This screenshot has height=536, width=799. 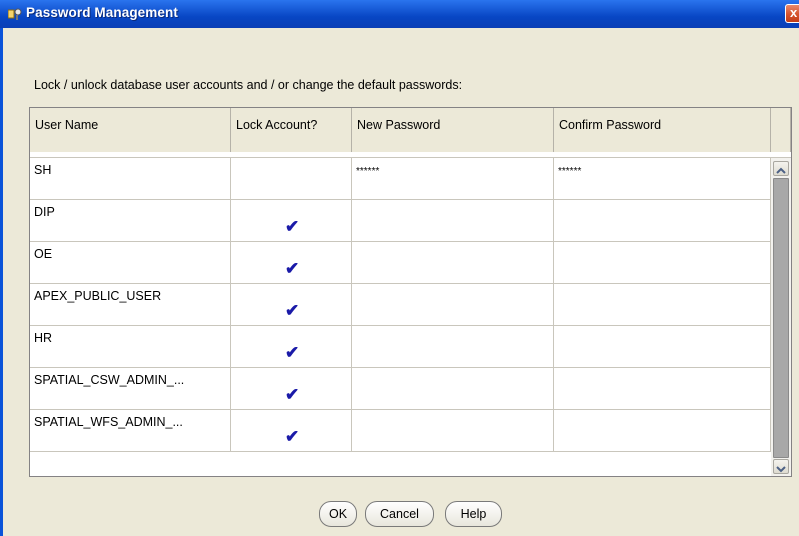 What do you see at coordinates (130, 221) in the screenshot?
I see `user-name-cell: DIP` at bounding box center [130, 221].